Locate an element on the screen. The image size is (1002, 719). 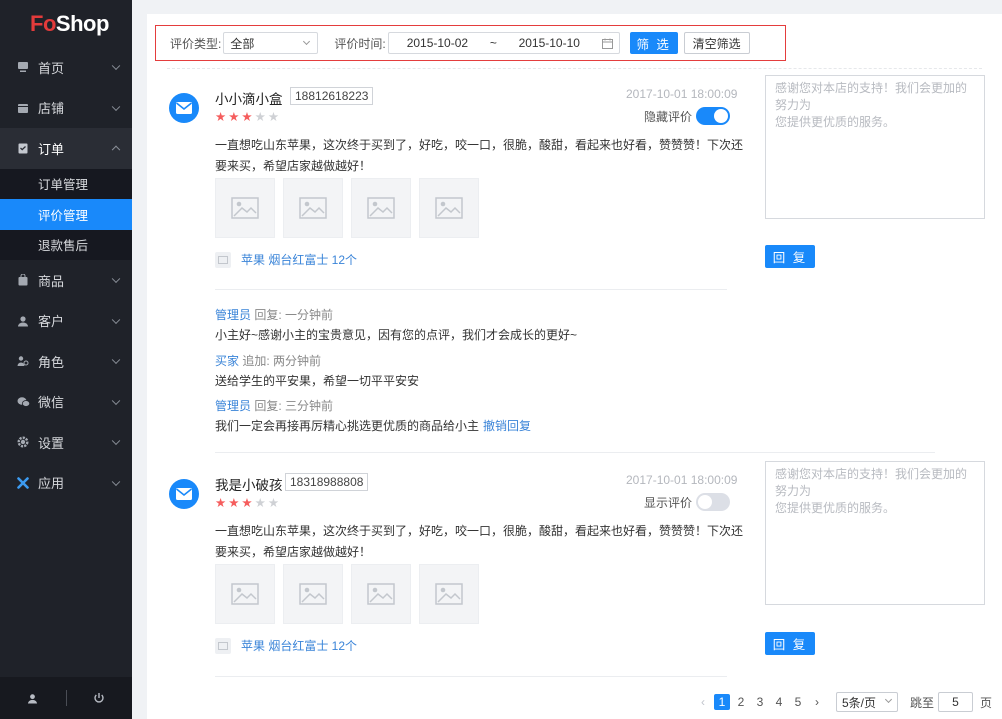
sidebar-item-roles: 角色 is located at coordinates (66, 361).